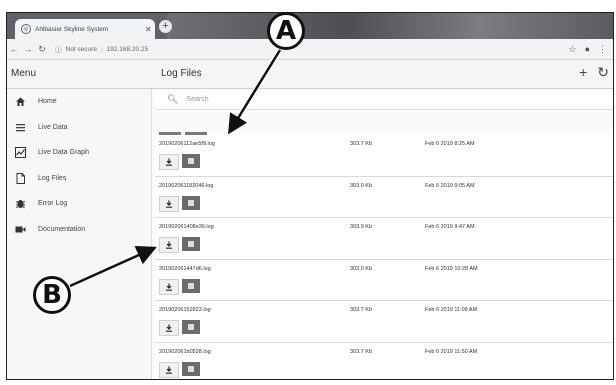  I want to click on file-date: Feb 6 2019 9:47 AM, so click(450, 227).